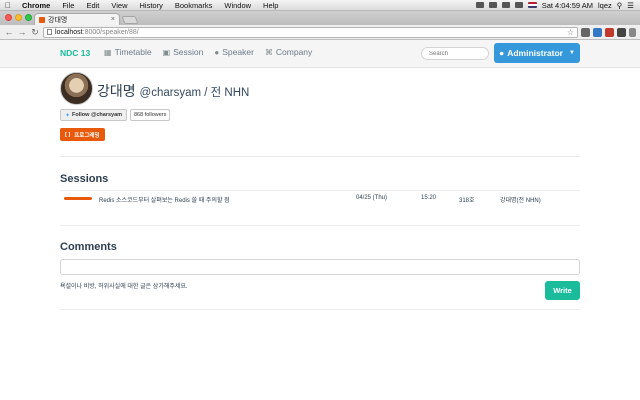 This screenshot has height=400, width=640. I want to click on follow-label: Follow @charsyam, so click(97, 115).